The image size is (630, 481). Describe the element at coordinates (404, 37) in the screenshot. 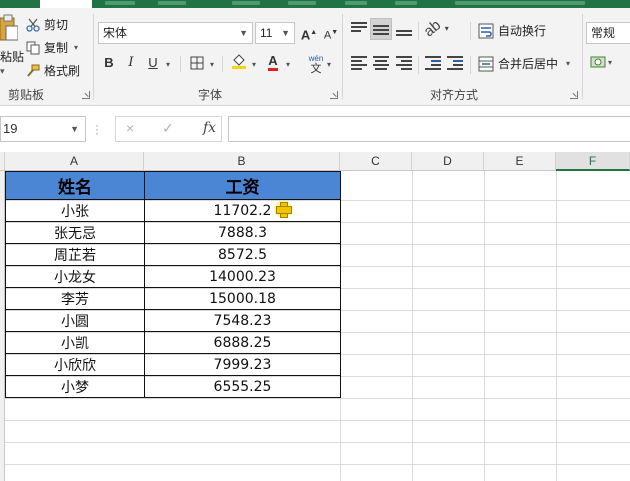

I see `align-bottom-icon` at that location.